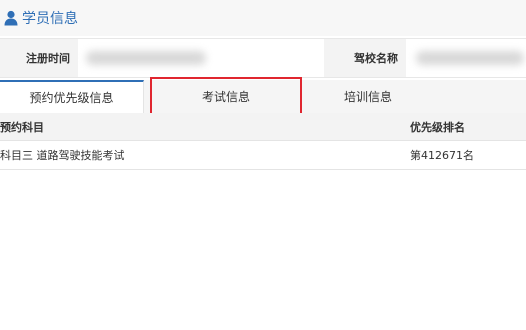  I want to click on tab-training-info: 培训信息, so click(368, 96).